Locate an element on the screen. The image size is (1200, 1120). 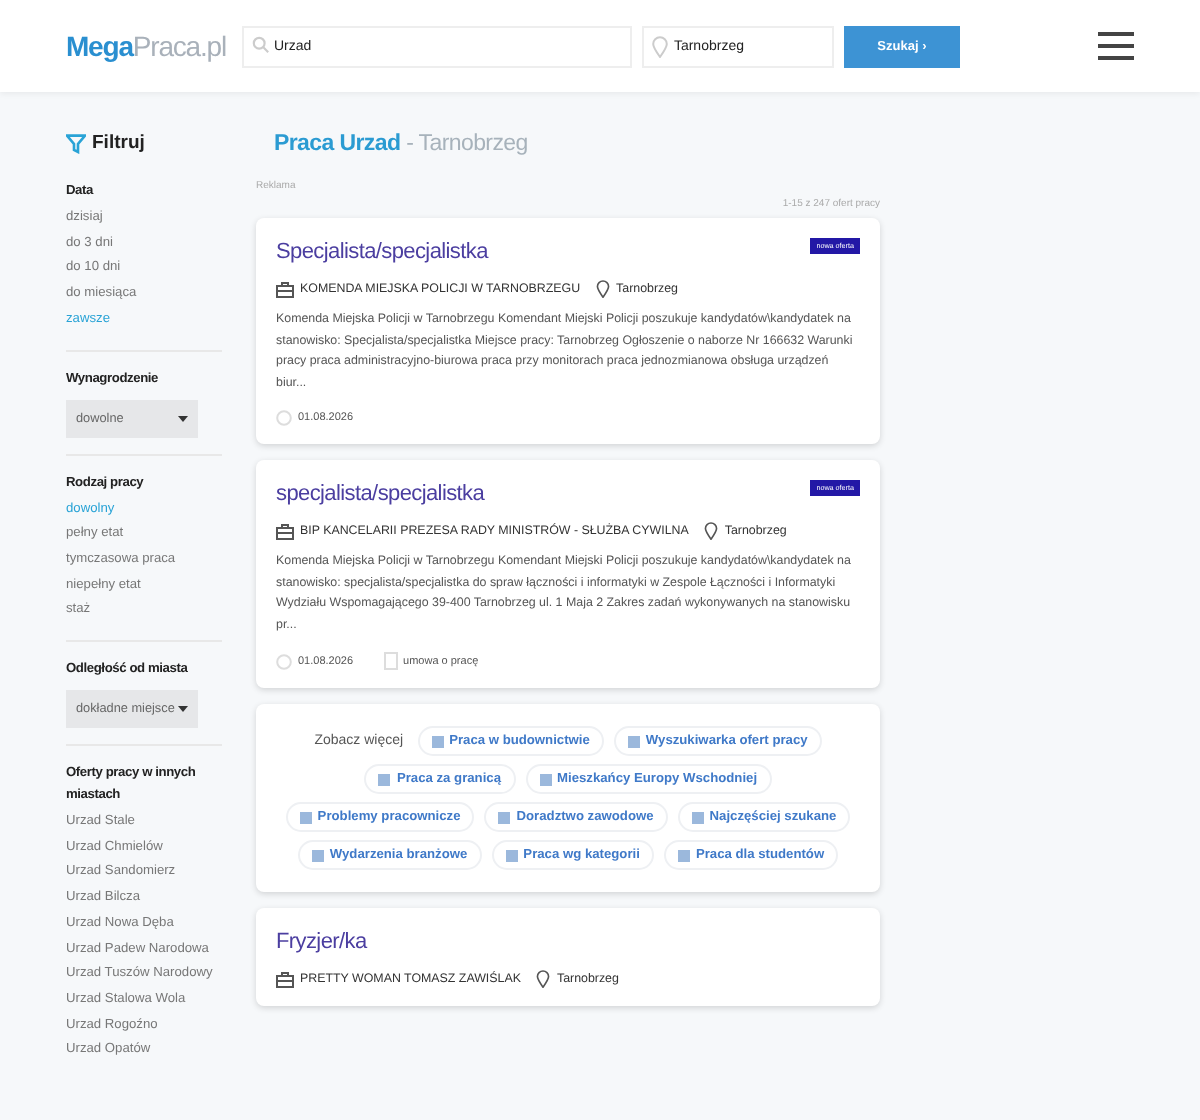
logo: MegaPraca.pl is located at coordinates (146, 46).